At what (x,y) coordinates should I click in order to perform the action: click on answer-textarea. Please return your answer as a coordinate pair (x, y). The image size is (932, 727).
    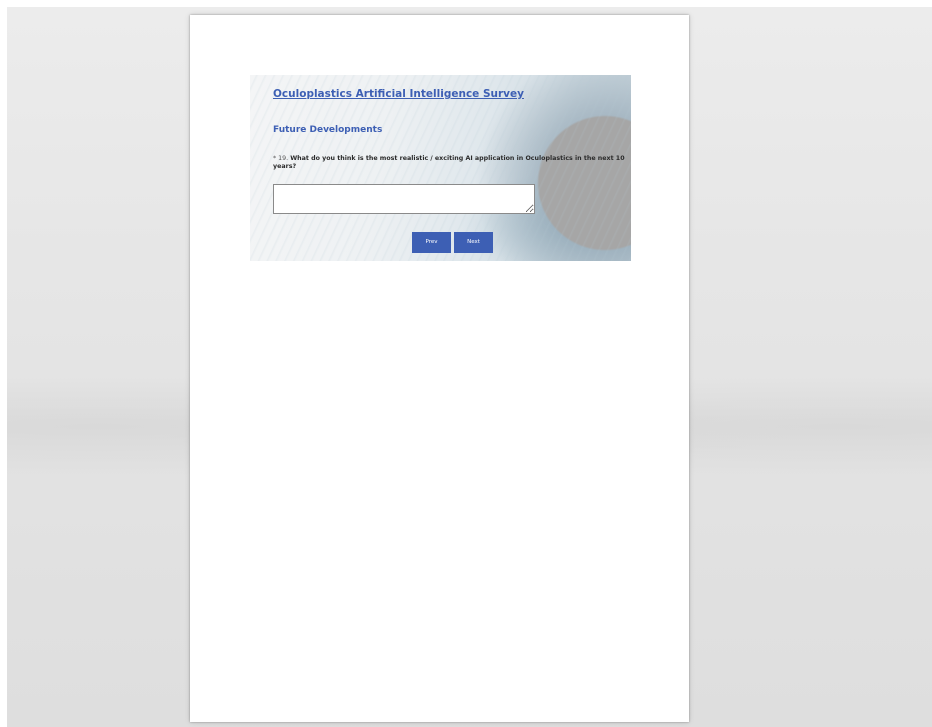
    Looking at the image, I should click on (404, 199).